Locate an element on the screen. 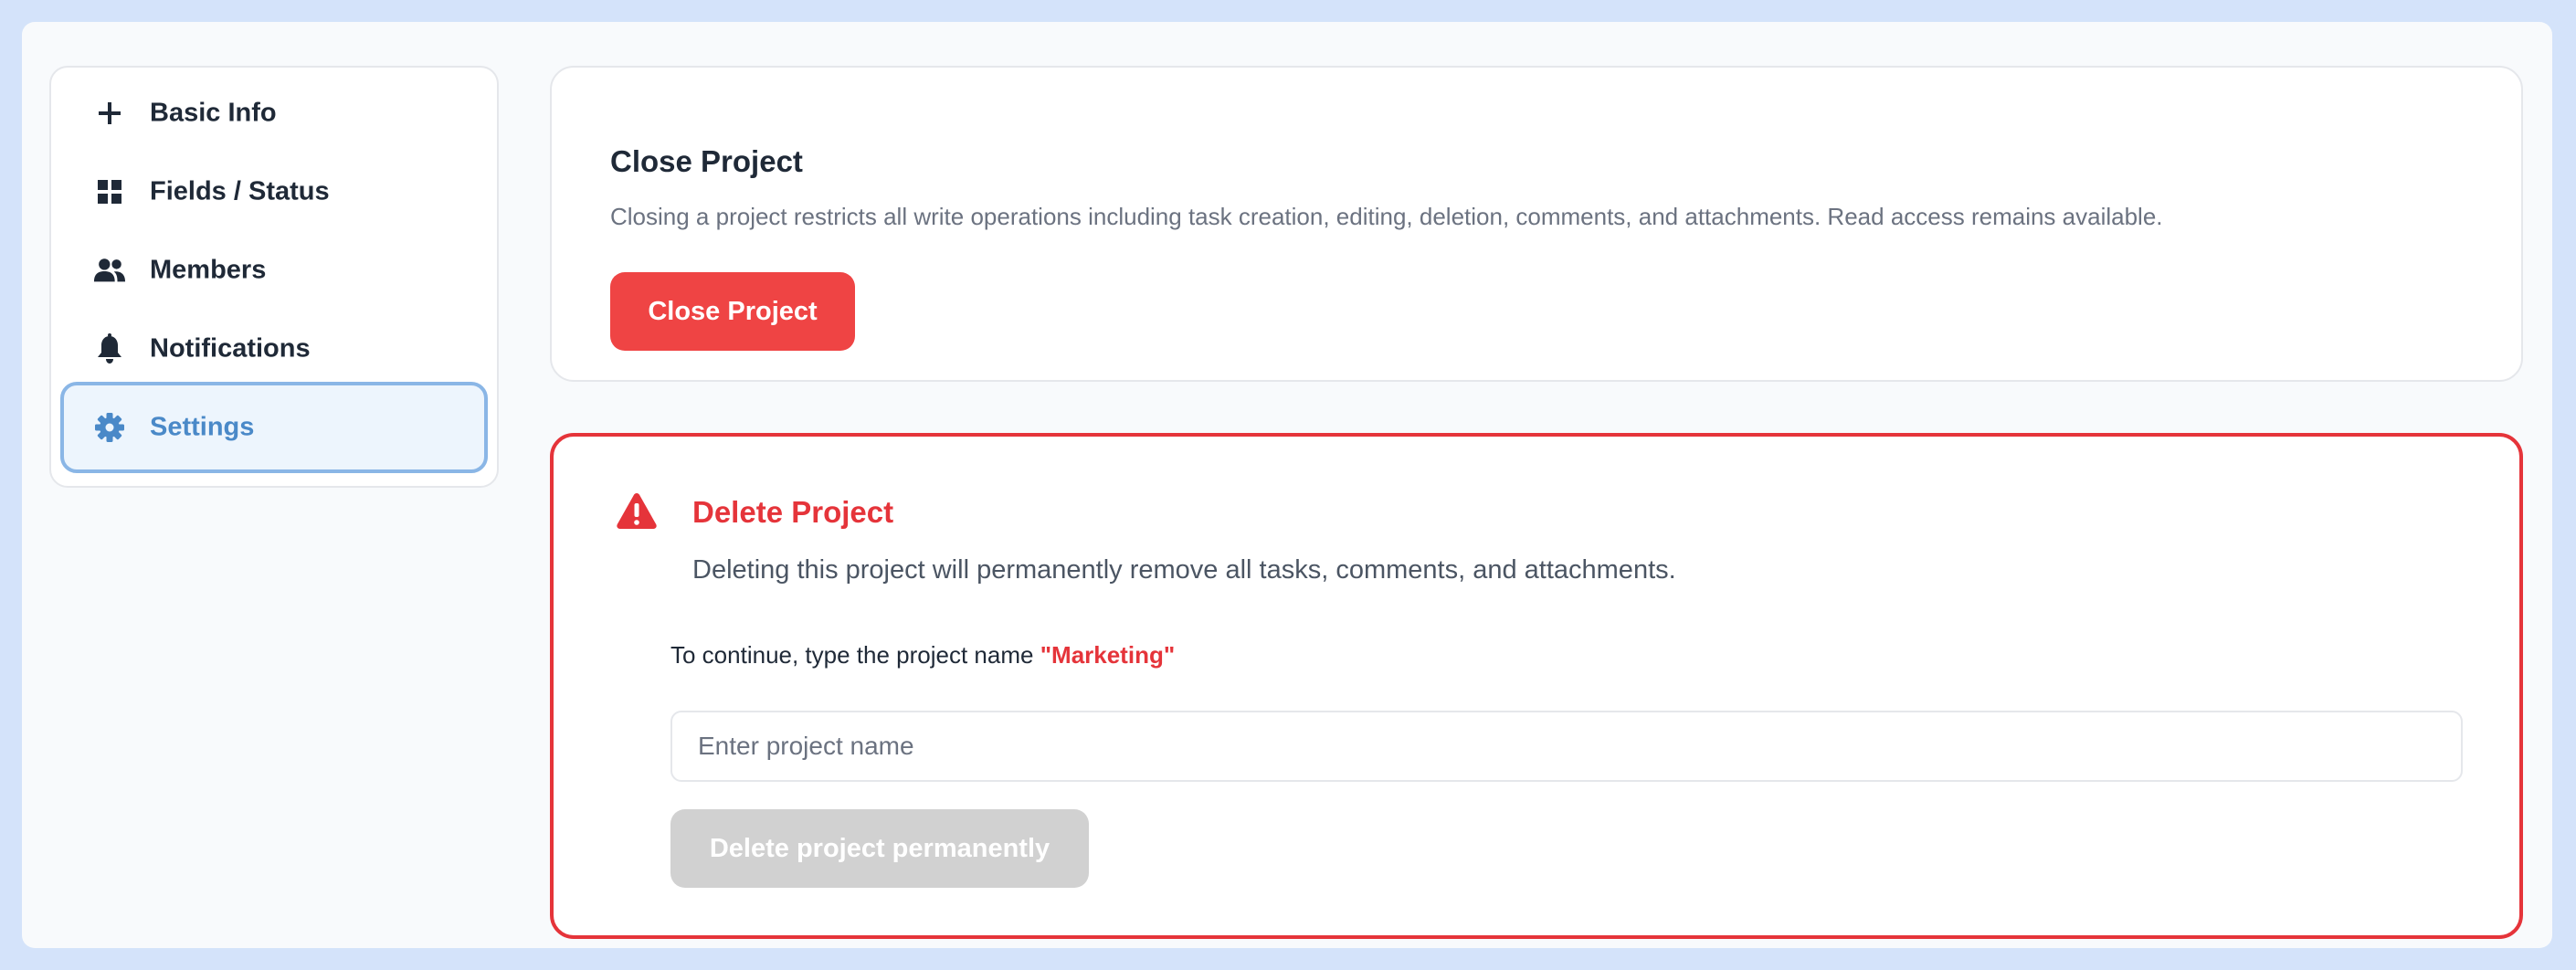 The image size is (2576, 970). bell-icon is located at coordinates (109, 349).